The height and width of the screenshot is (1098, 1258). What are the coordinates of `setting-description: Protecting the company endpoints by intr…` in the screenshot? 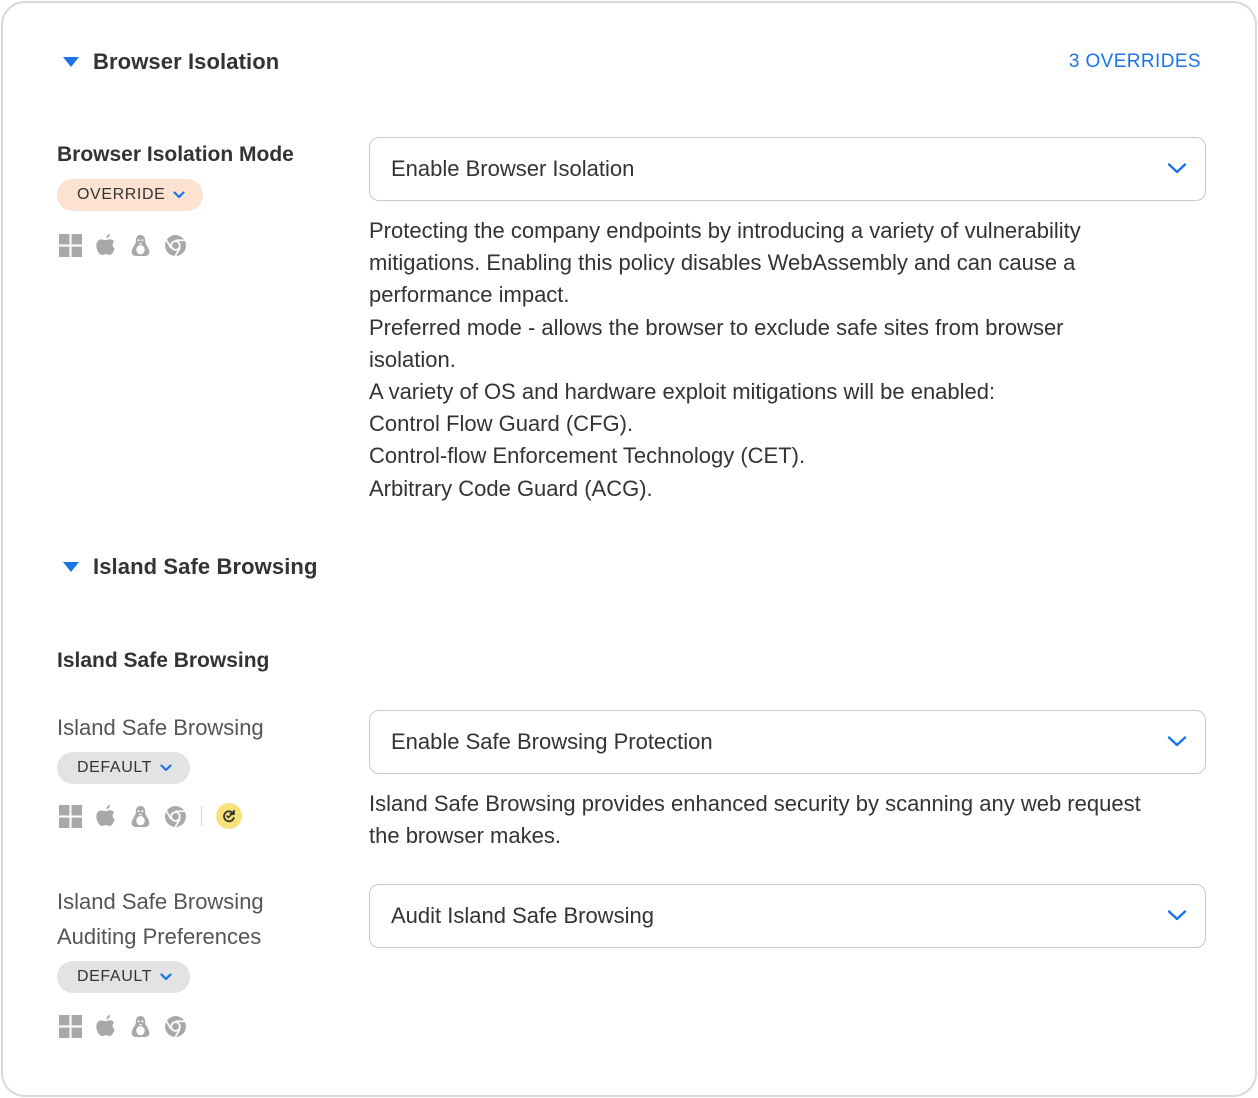 It's located at (725, 359).